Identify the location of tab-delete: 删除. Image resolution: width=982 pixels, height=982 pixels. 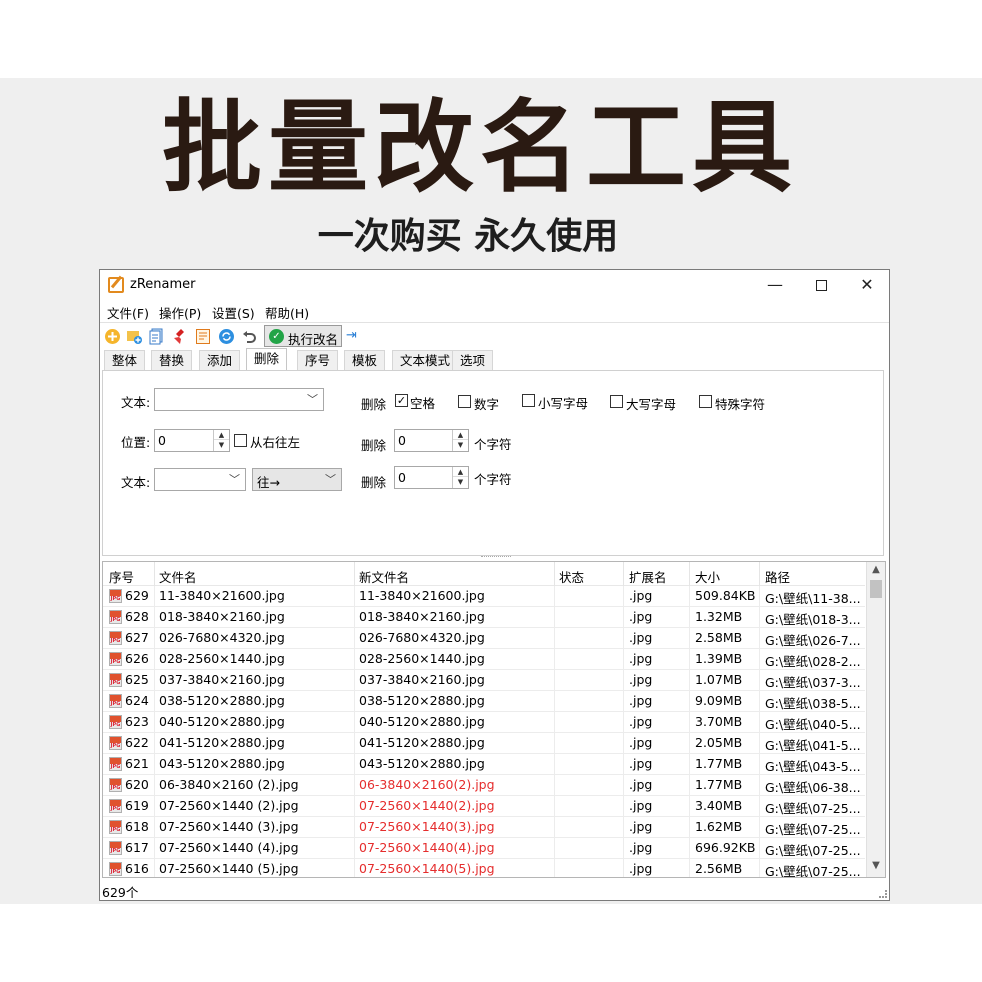
(267, 359).